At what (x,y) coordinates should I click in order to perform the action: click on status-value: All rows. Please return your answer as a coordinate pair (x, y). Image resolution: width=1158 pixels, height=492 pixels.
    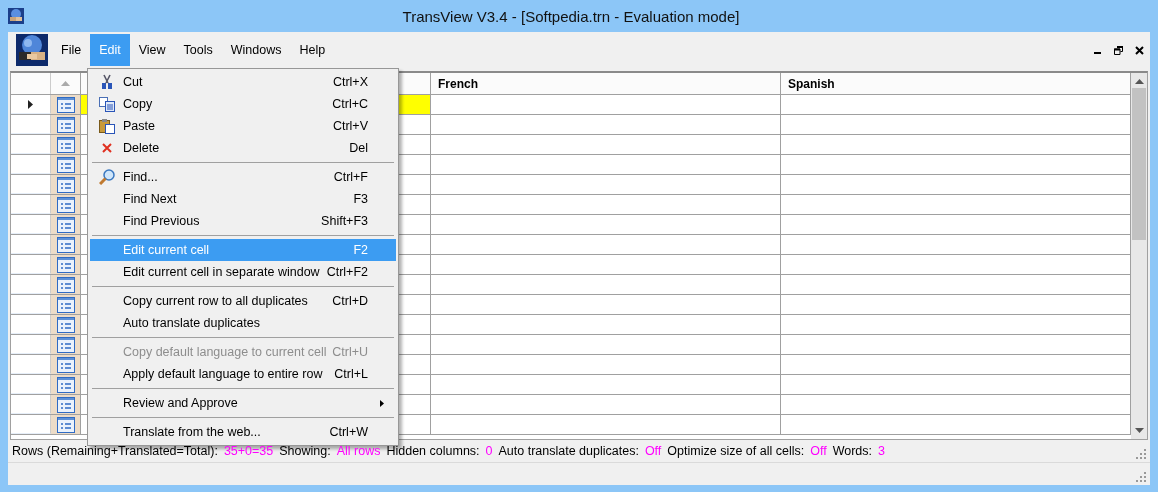
    Looking at the image, I should click on (358, 451).